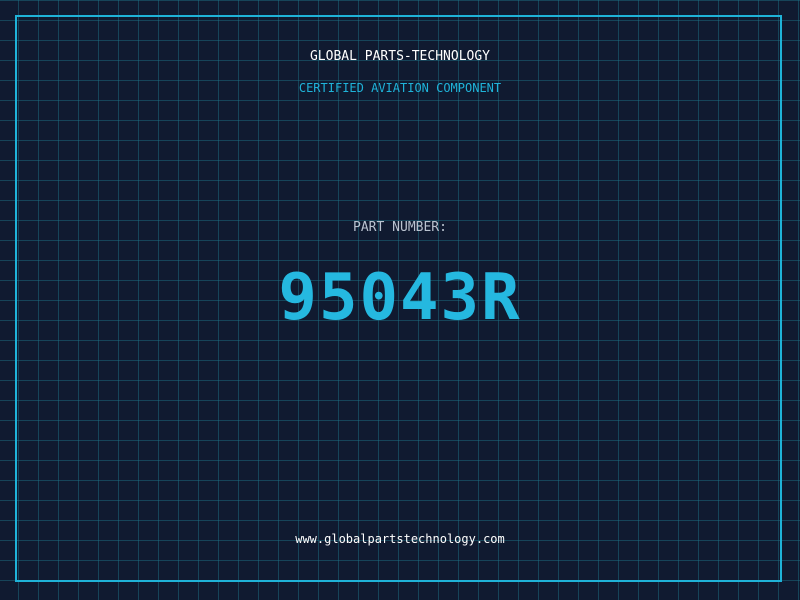 This screenshot has height=600, width=800. What do you see at coordinates (399, 56) in the screenshot?
I see `company-name: GLOBAL PARTS-TECHNOLOGY` at bounding box center [399, 56].